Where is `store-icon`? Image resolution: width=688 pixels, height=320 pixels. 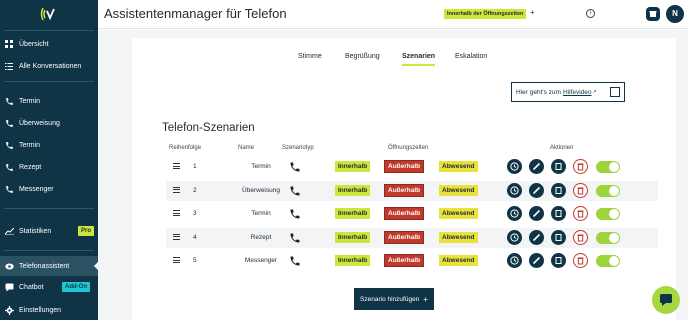
store-icon is located at coordinates (653, 14).